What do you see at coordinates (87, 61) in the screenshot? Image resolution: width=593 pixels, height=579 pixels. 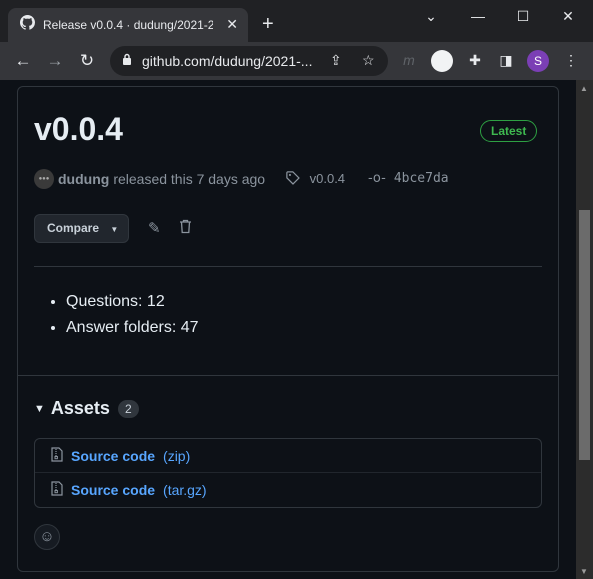 I see `reload-icon: ↻` at bounding box center [87, 61].